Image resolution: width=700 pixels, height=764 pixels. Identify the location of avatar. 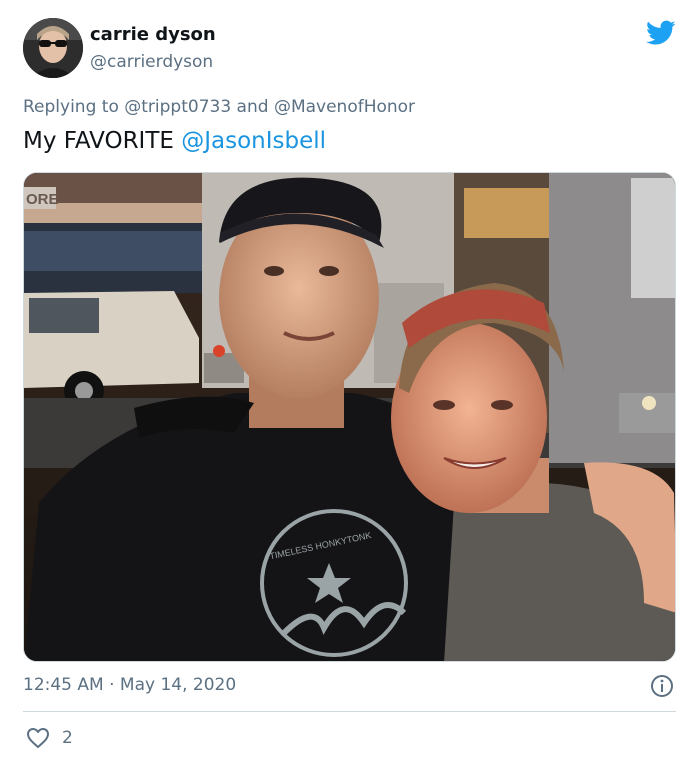
(53, 48).